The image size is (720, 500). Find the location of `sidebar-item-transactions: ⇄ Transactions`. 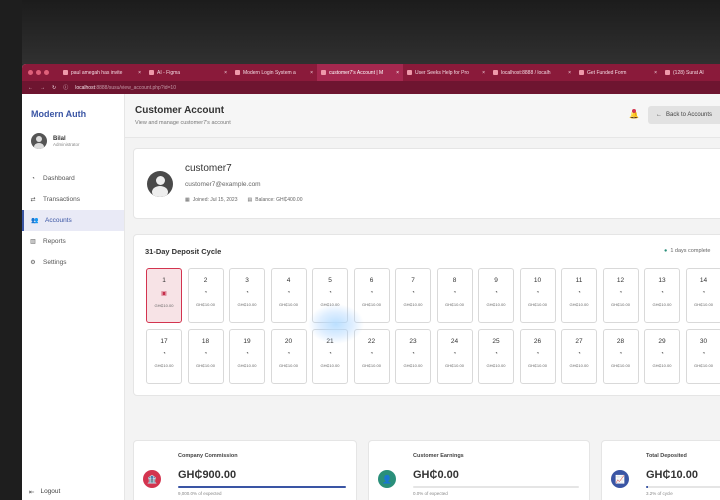

sidebar-item-transactions: ⇄ Transactions is located at coordinates (73, 199).